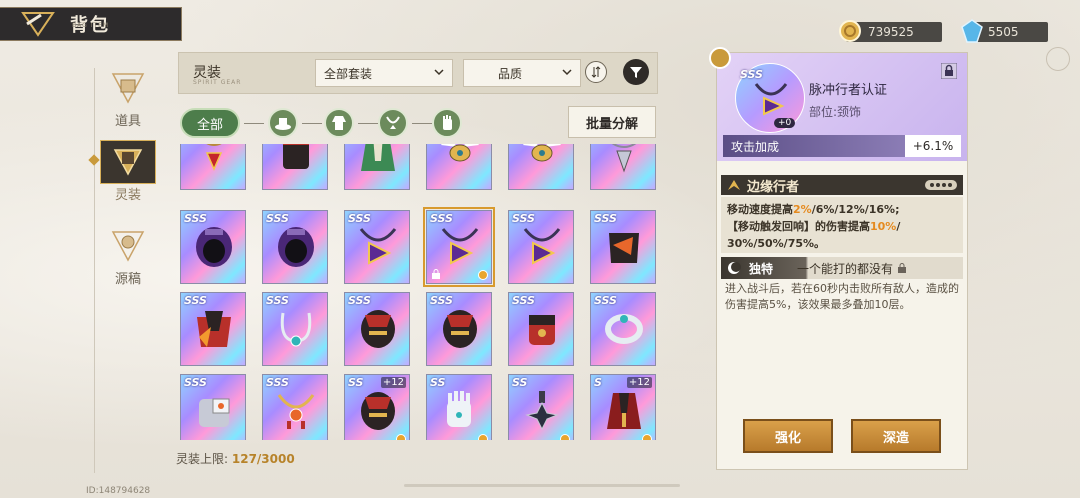 This screenshot has height=498, width=1080. I want to click on rank-badge: S, so click(598, 382).